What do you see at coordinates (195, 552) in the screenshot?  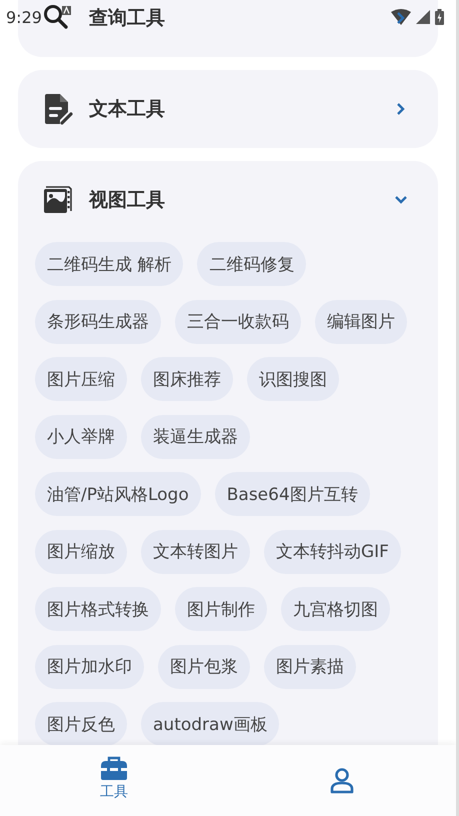 I see `tool-chip: 文本转图片` at bounding box center [195, 552].